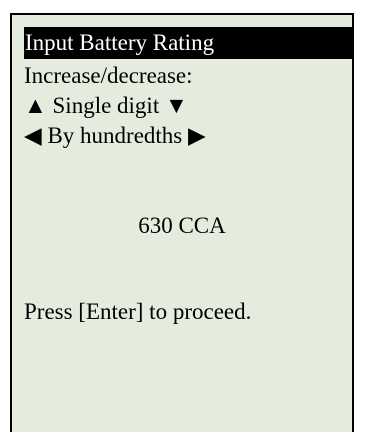  I want to click on down-arrow-icon: ▼, so click(176, 105).